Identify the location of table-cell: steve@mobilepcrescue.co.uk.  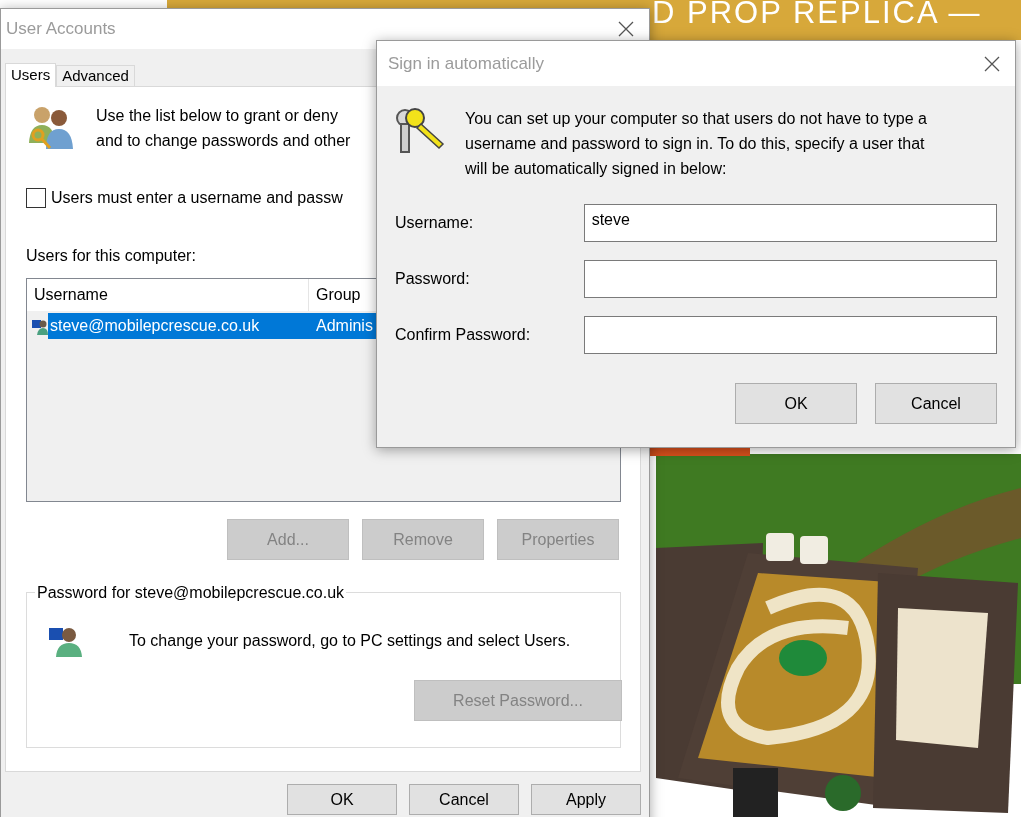
(178, 326).